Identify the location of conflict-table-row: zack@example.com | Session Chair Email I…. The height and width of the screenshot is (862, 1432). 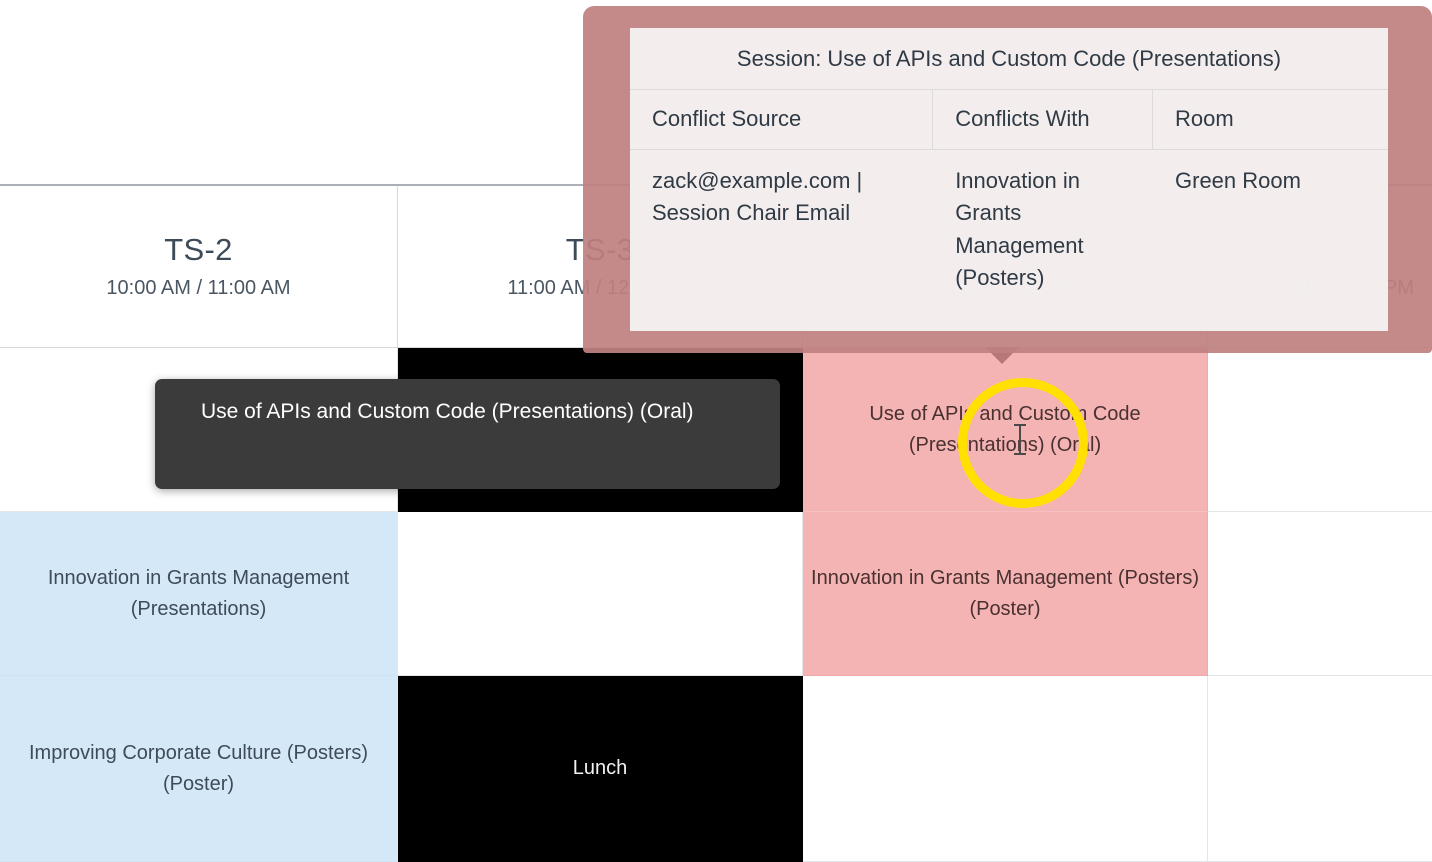
(1009, 230).